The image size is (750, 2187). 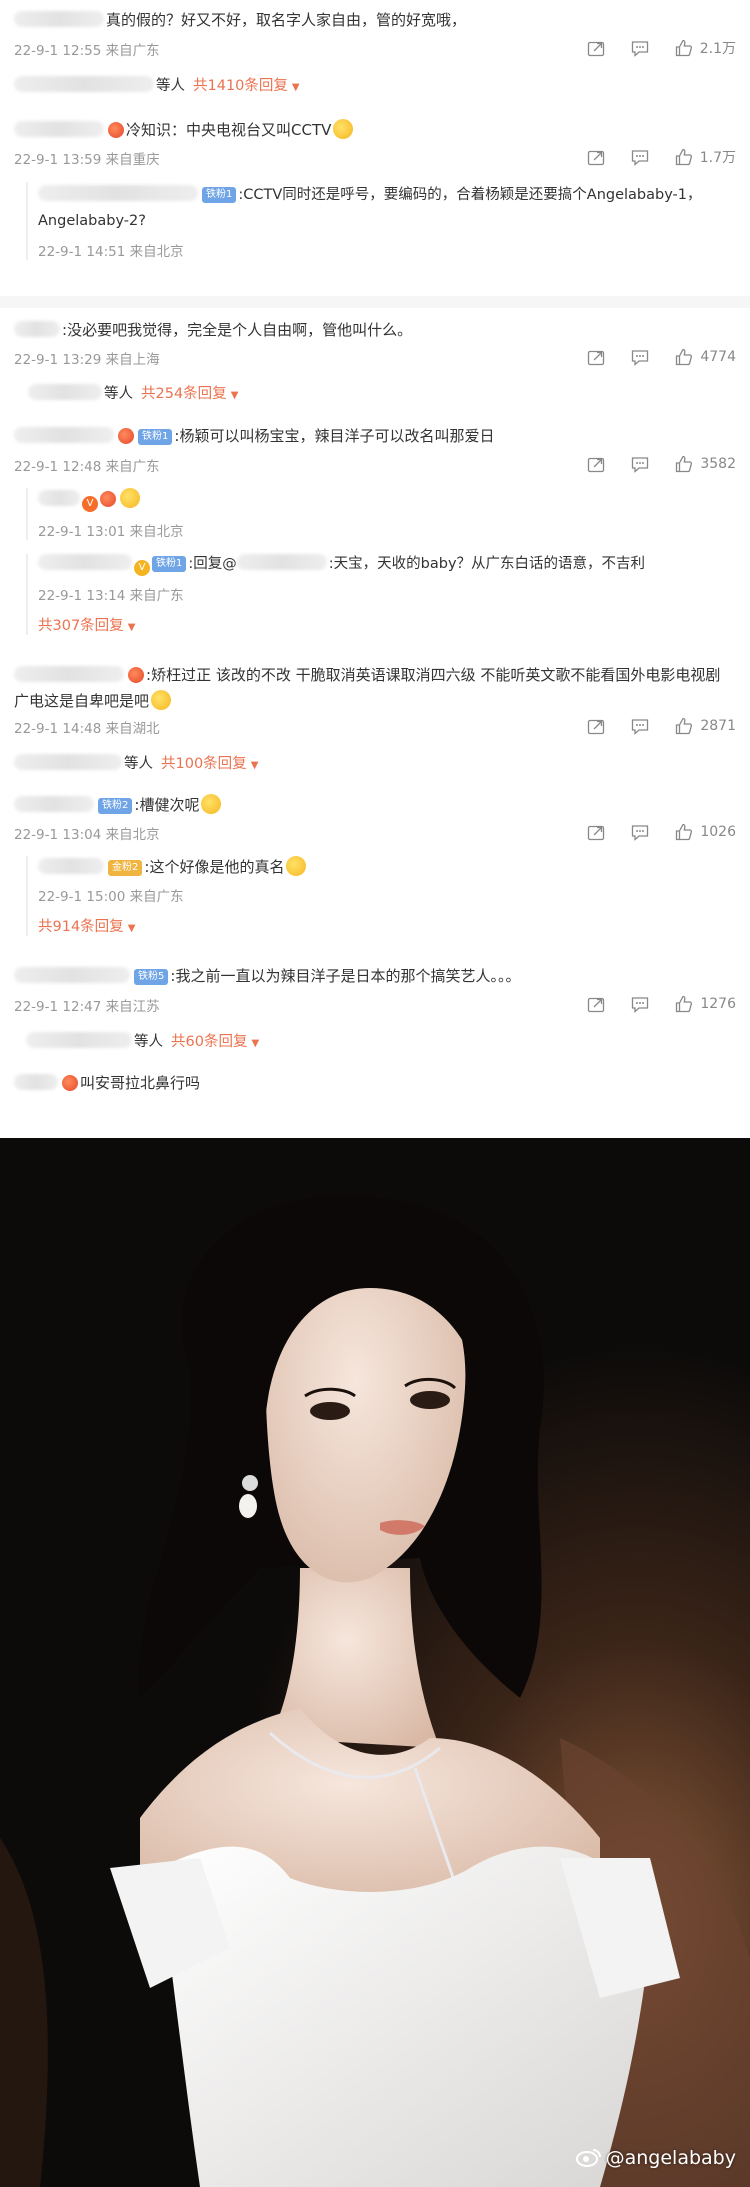 What do you see at coordinates (375, 330) in the screenshot?
I see `comment-3: :没必要吧我觉得，完全是个人自由啊，管他叫什么。` at bounding box center [375, 330].